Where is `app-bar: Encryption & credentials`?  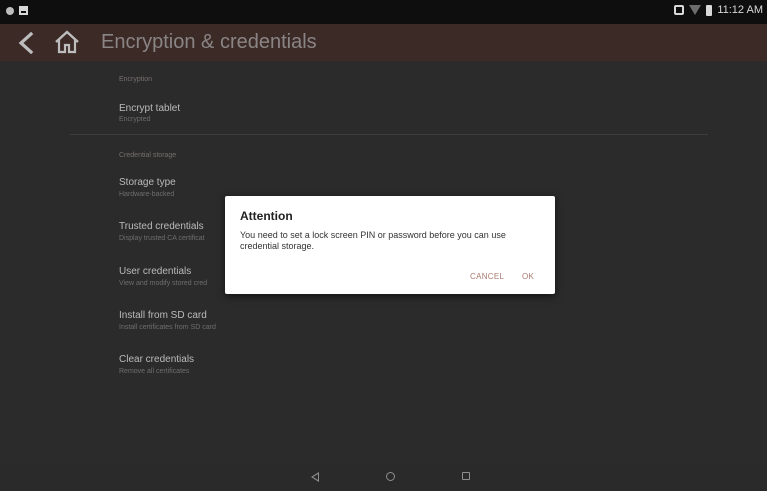
app-bar: Encryption & credentials is located at coordinates (383, 42).